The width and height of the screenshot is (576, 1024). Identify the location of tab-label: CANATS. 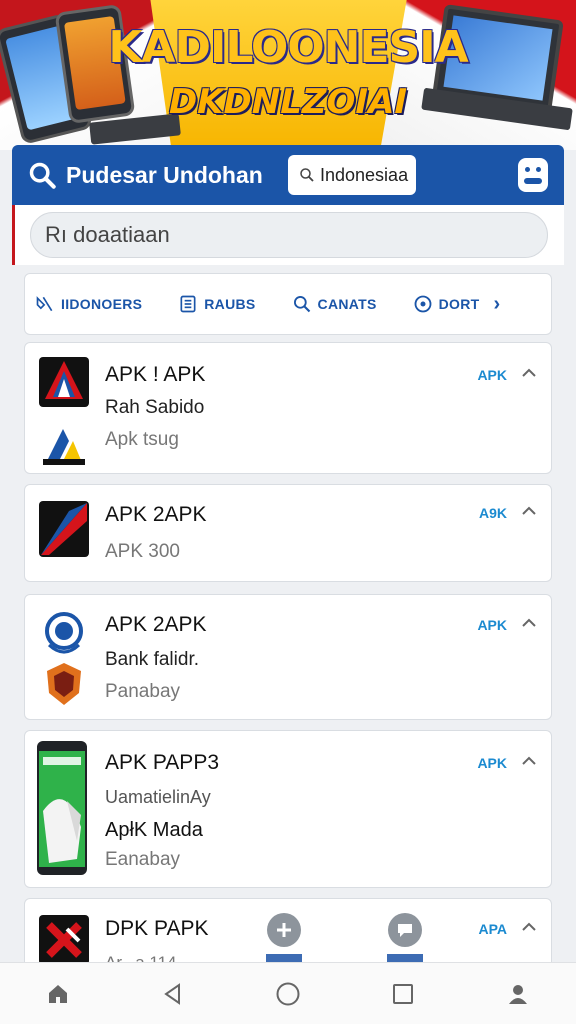
(347, 304).